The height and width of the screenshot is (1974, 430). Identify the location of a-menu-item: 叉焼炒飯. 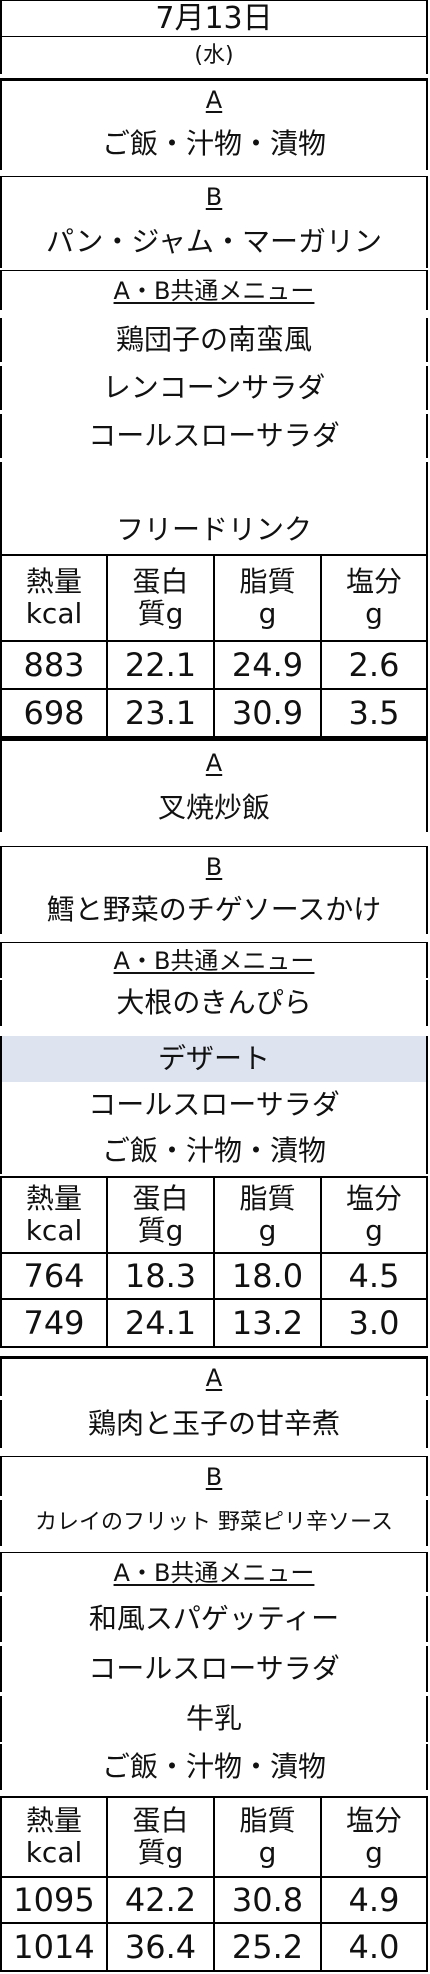
(213, 807).